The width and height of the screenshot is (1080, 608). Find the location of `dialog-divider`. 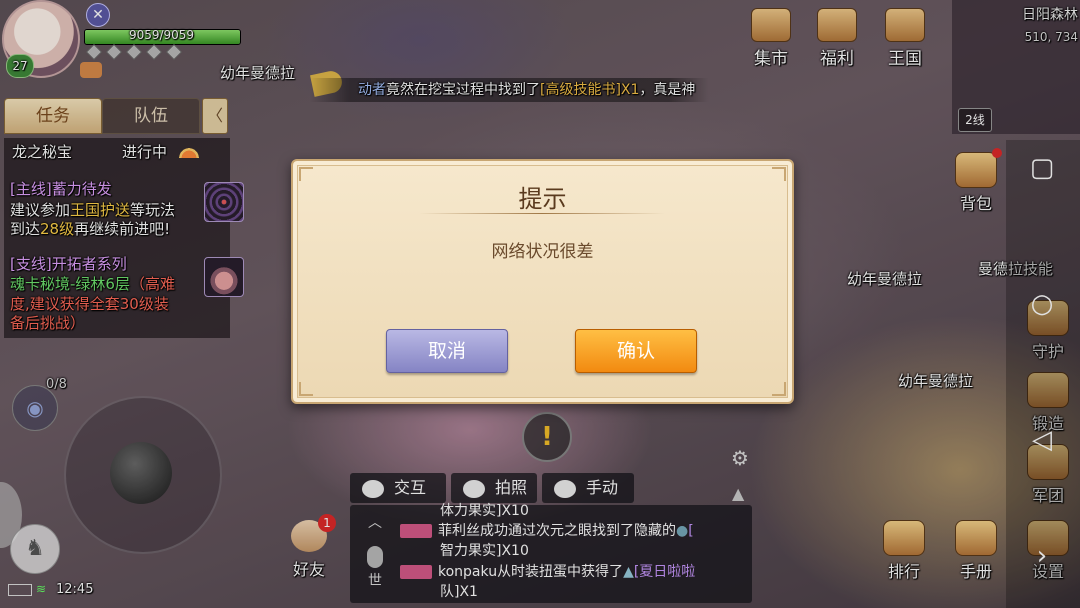

dialog-divider is located at coordinates (542, 213).